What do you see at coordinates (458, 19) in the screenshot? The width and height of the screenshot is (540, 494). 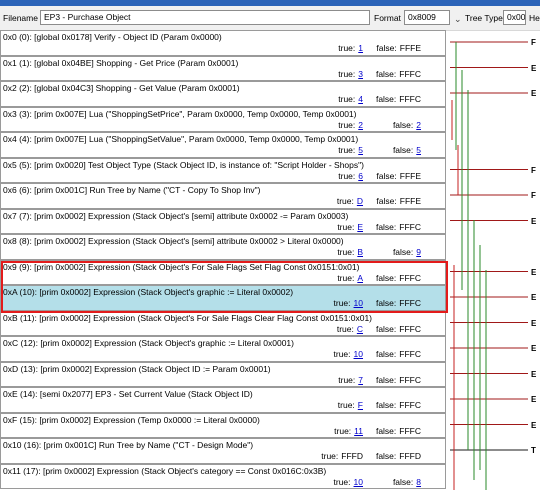 I see `chevron-down-icon: ⌄` at bounding box center [458, 19].